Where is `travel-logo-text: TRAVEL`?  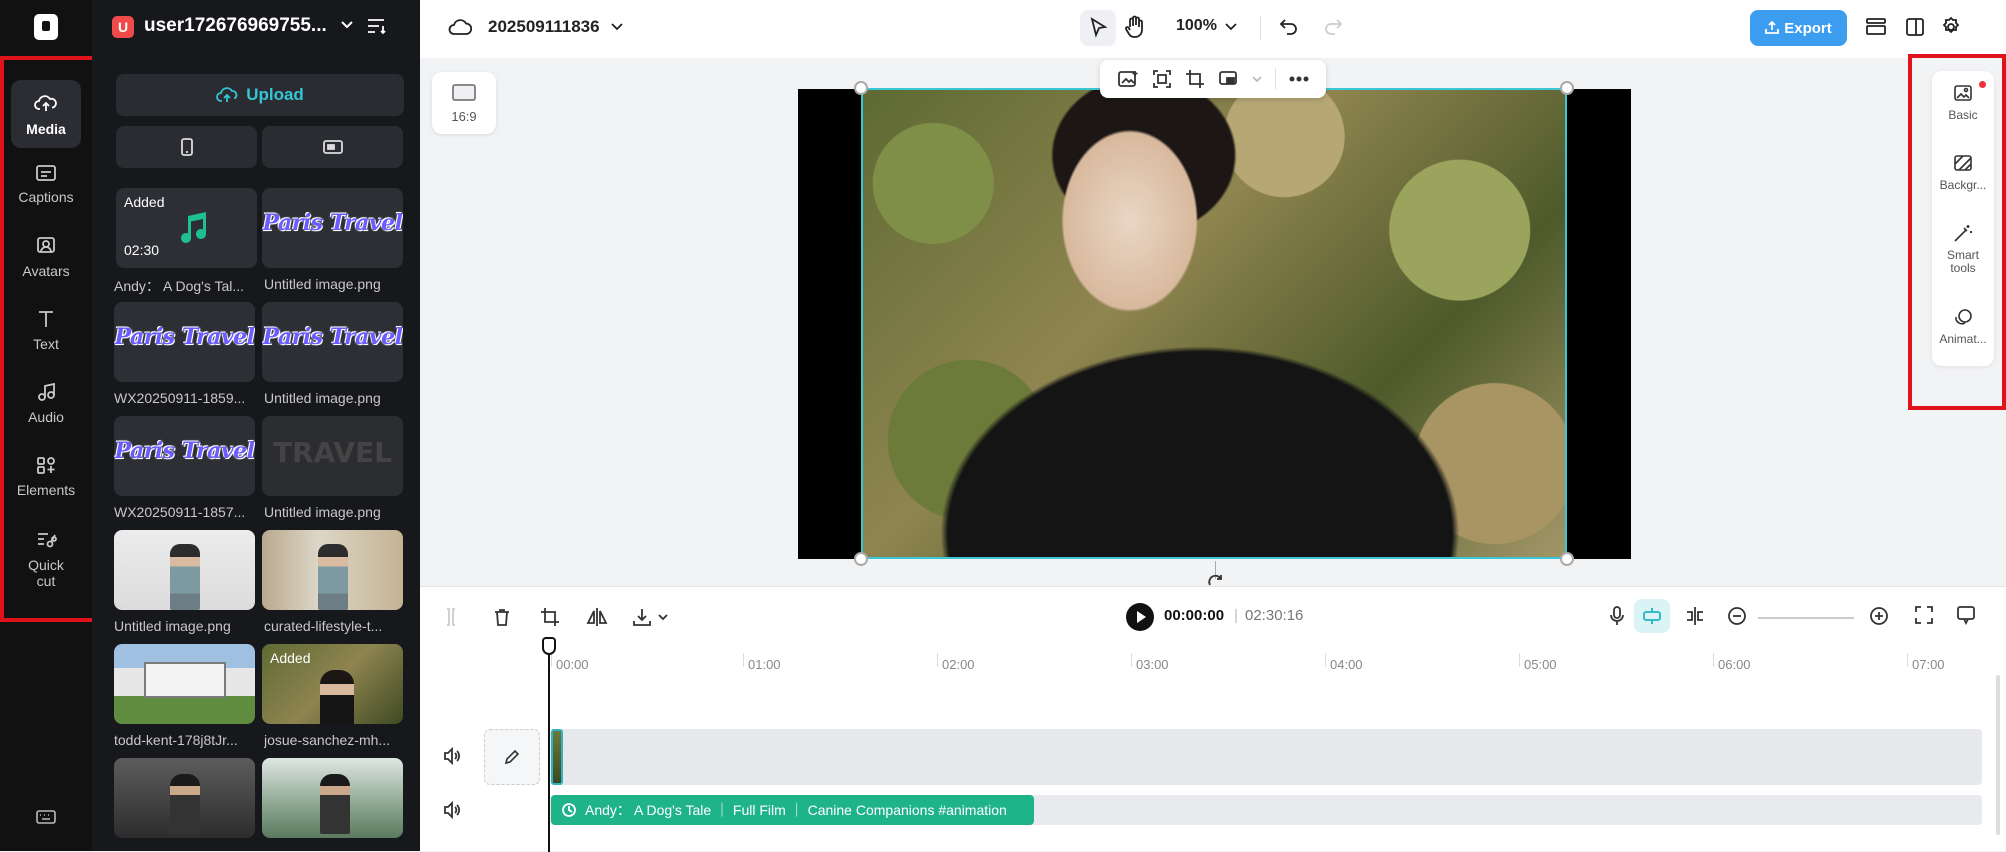
travel-logo-text: TRAVEL is located at coordinates (332, 452).